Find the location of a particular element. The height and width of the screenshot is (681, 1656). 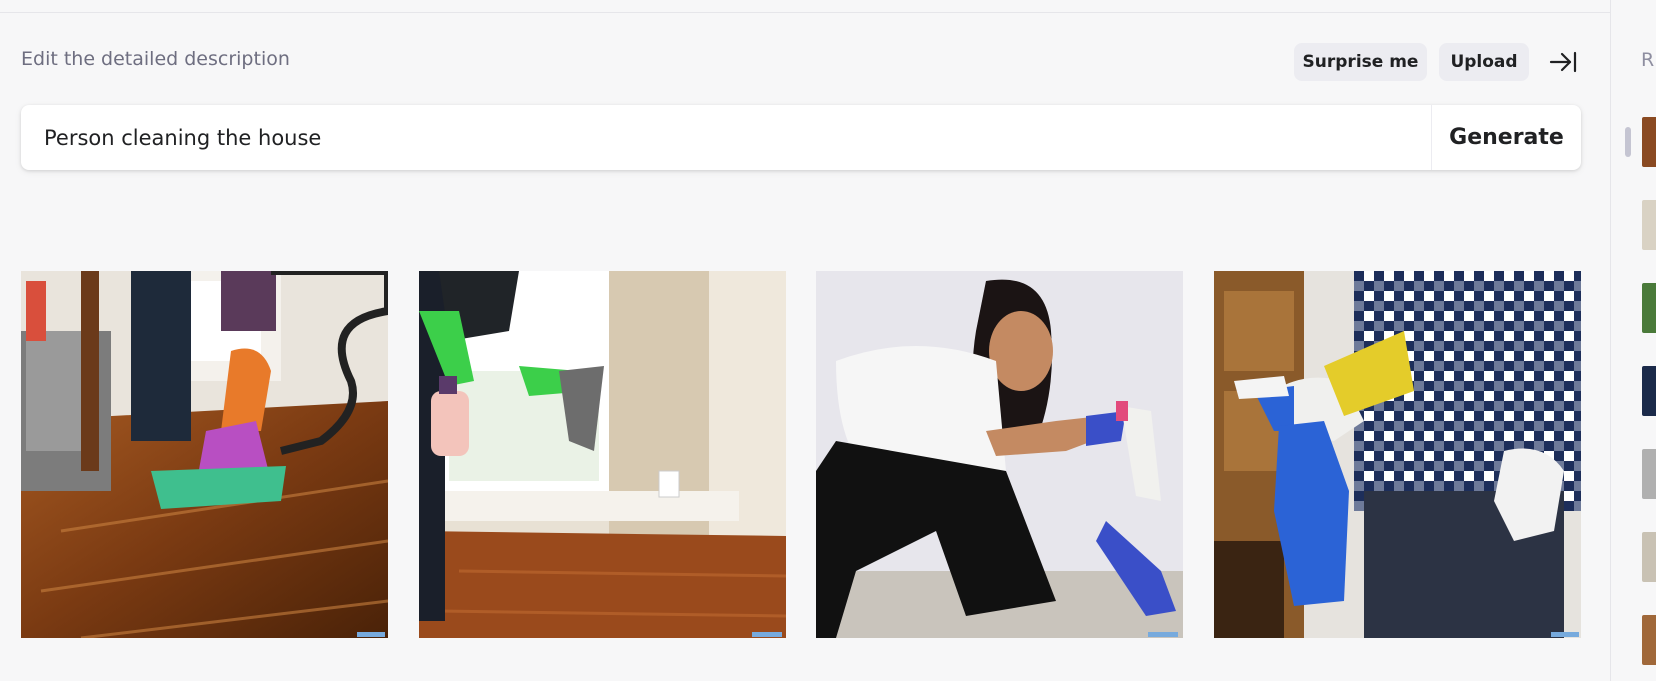

top-divider is located at coordinates (805, 12).